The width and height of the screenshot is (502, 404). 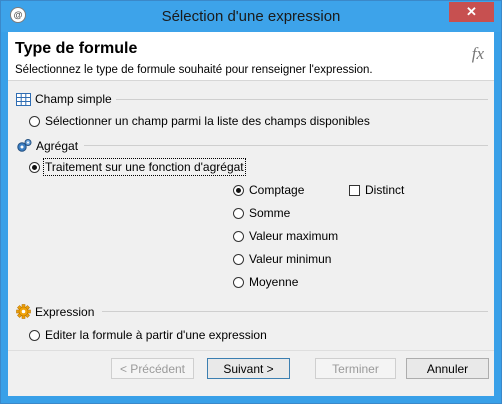 What do you see at coordinates (471, 12) in the screenshot?
I see `close-button: ✕` at bounding box center [471, 12].